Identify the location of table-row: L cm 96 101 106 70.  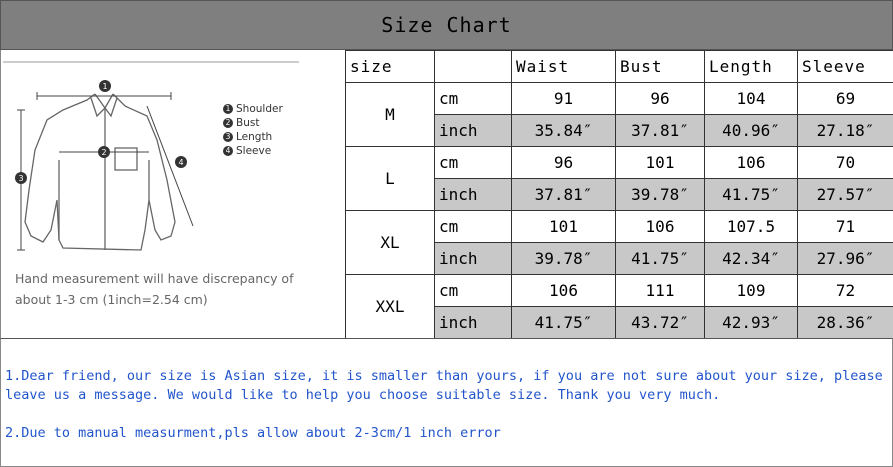
(619, 178).